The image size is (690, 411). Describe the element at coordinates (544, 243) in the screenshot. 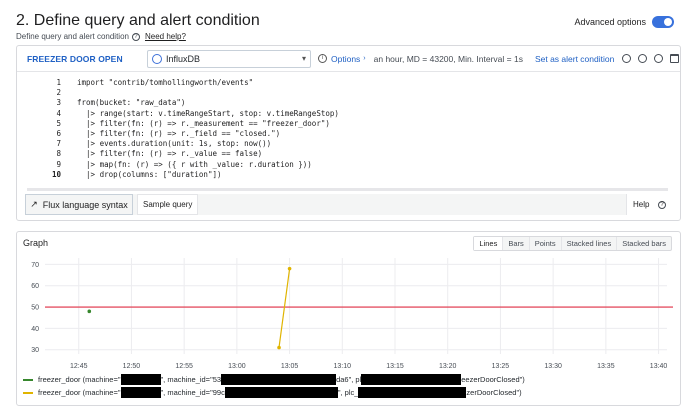

I see `view-option-points: Points` at that location.